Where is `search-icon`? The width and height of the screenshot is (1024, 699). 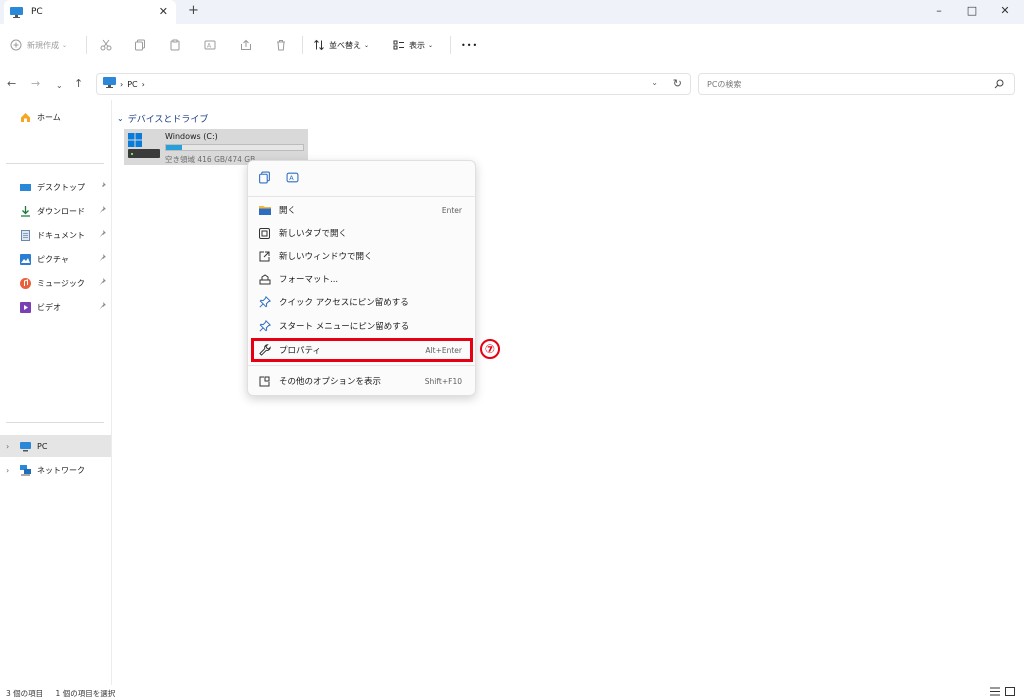
search-icon is located at coordinates (999, 84).